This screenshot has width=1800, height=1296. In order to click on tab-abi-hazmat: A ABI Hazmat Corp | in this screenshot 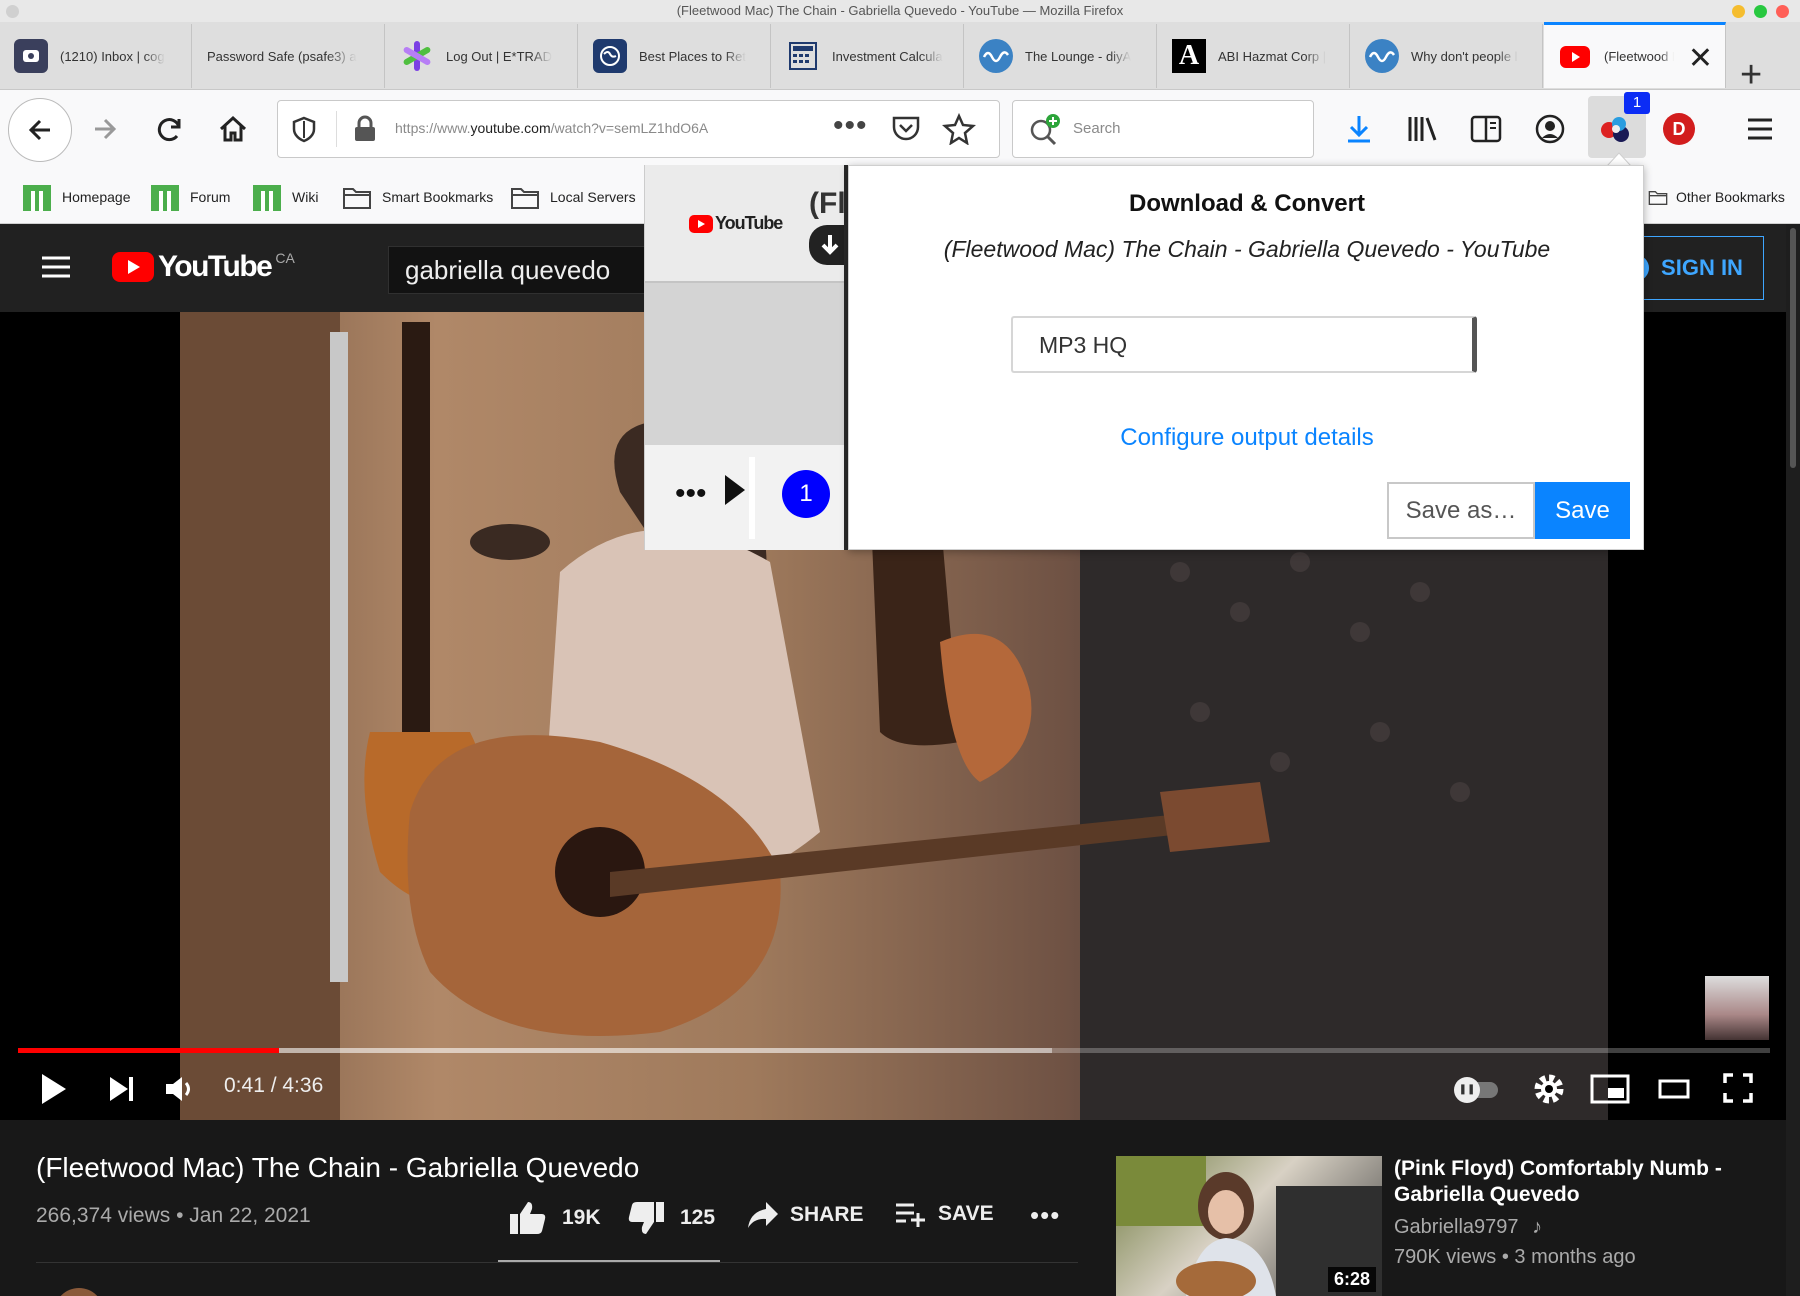, I will do `click(1254, 56)`.